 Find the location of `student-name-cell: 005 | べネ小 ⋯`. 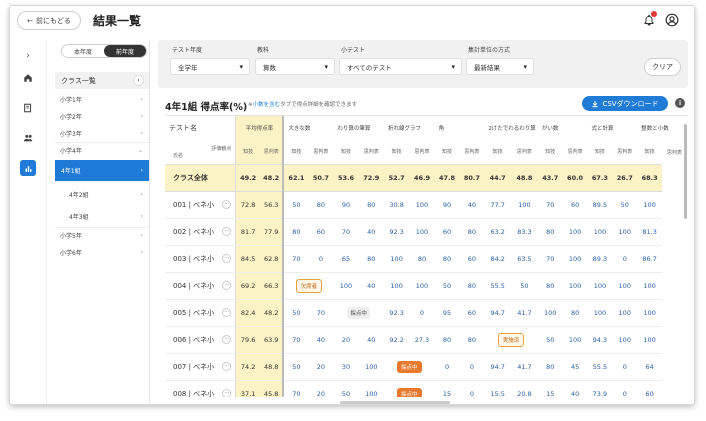

student-name-cell: 005 | べネ小 ⋯ is located at coordinates (201, 313).